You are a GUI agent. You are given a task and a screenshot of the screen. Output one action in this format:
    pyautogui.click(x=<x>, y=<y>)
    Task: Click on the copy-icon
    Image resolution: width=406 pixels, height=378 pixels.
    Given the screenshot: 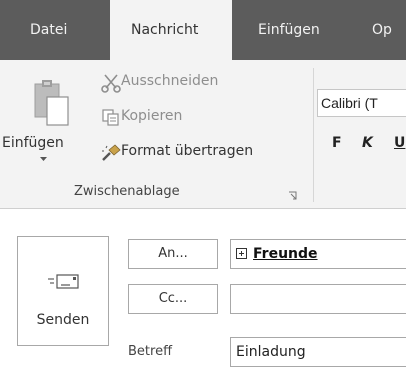 What is the action you would take?
    pyautogui.click(x=110, y=117)
    